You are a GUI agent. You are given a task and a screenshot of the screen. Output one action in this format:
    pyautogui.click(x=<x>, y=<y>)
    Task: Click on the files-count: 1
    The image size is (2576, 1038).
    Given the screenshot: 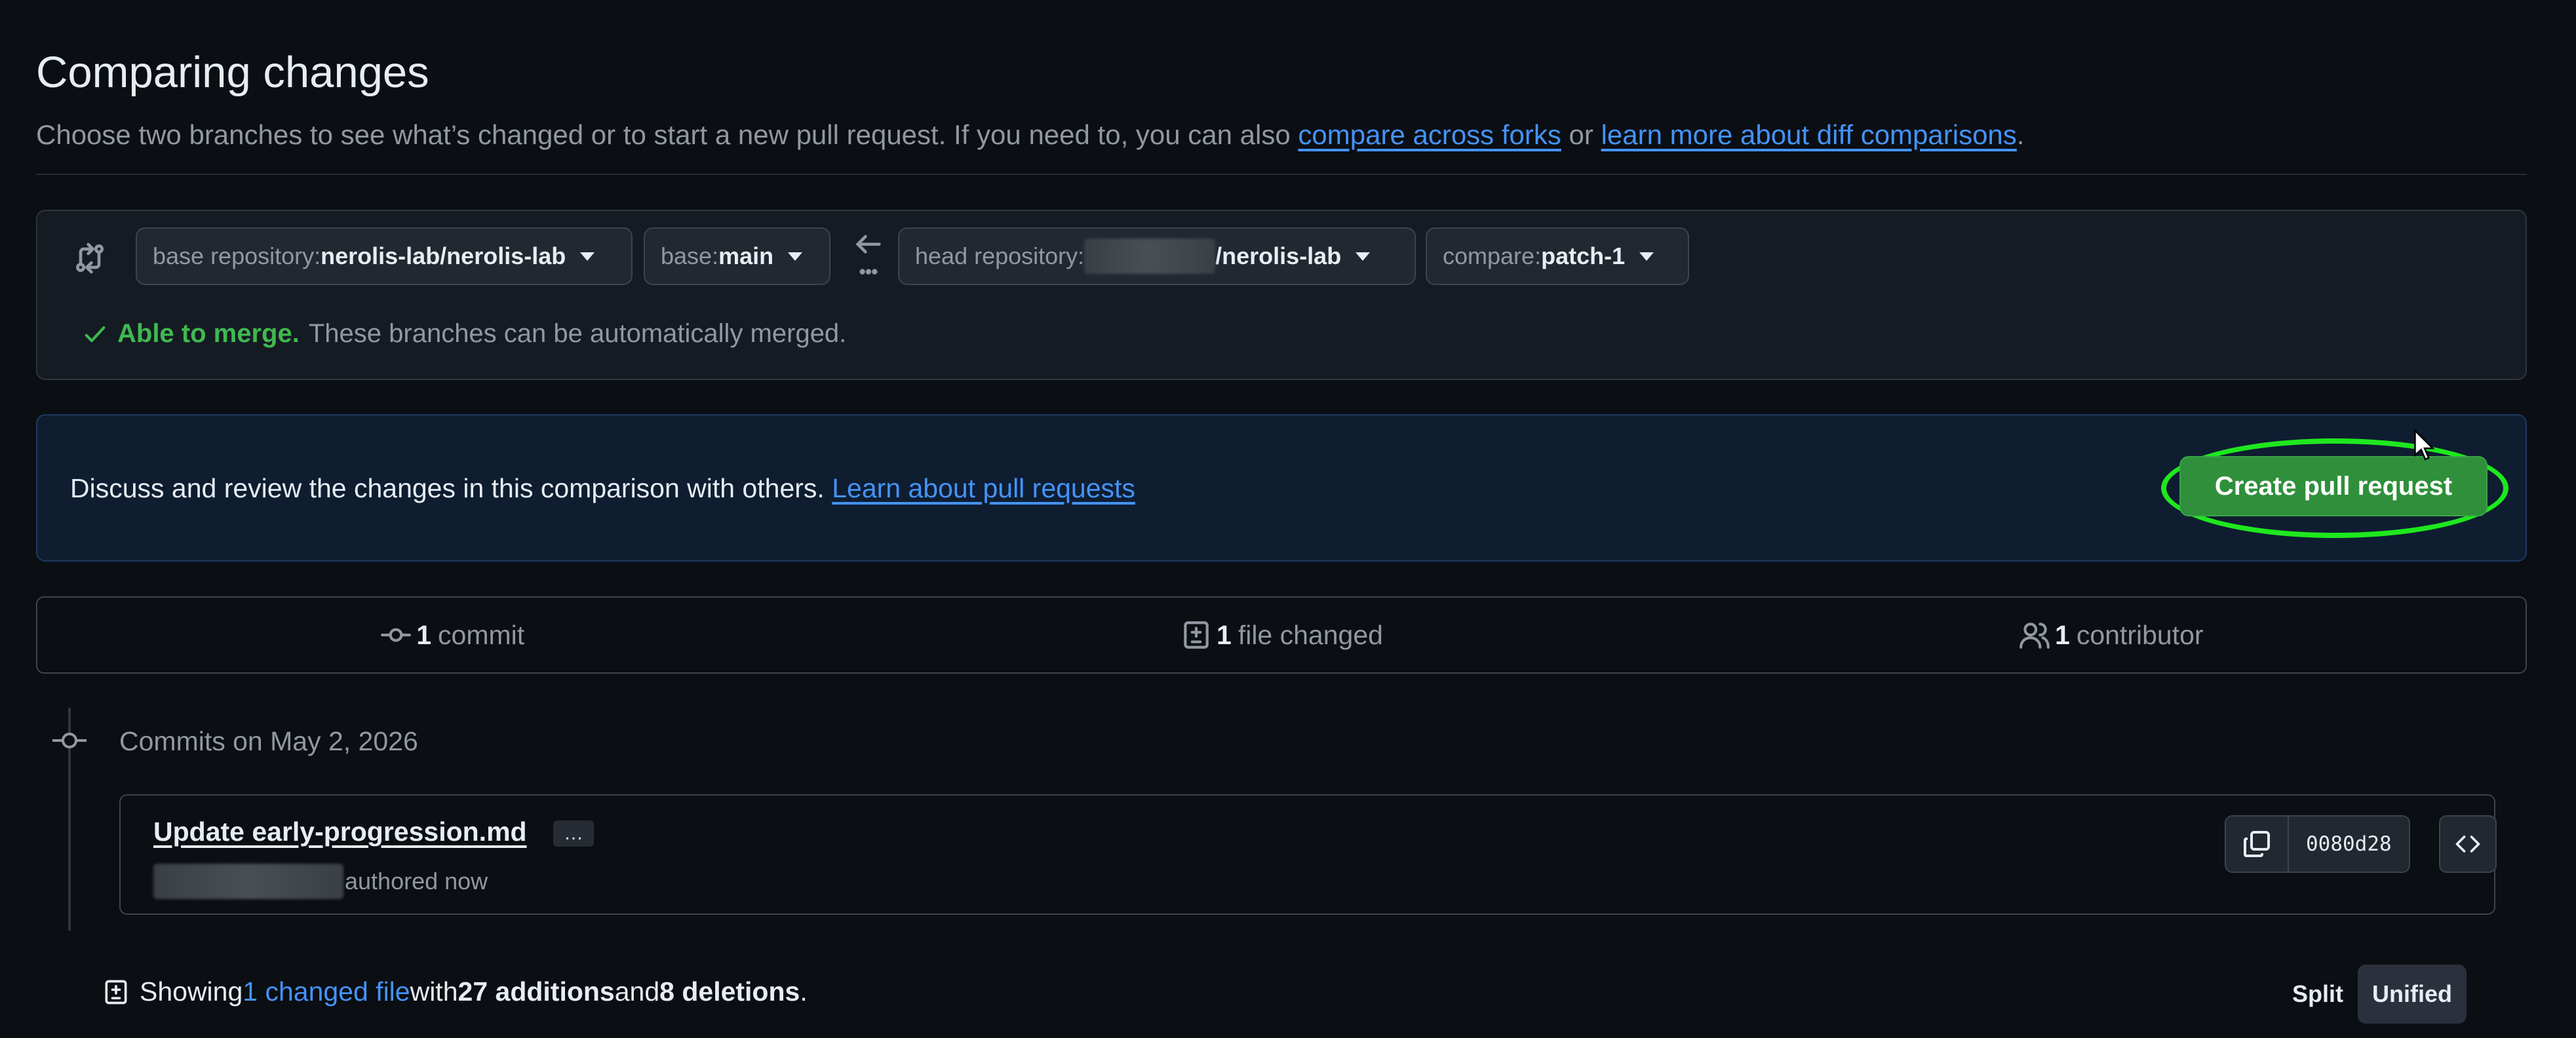 What is the action you would take?
    pyautogui.click(x=1224, y=634)
    